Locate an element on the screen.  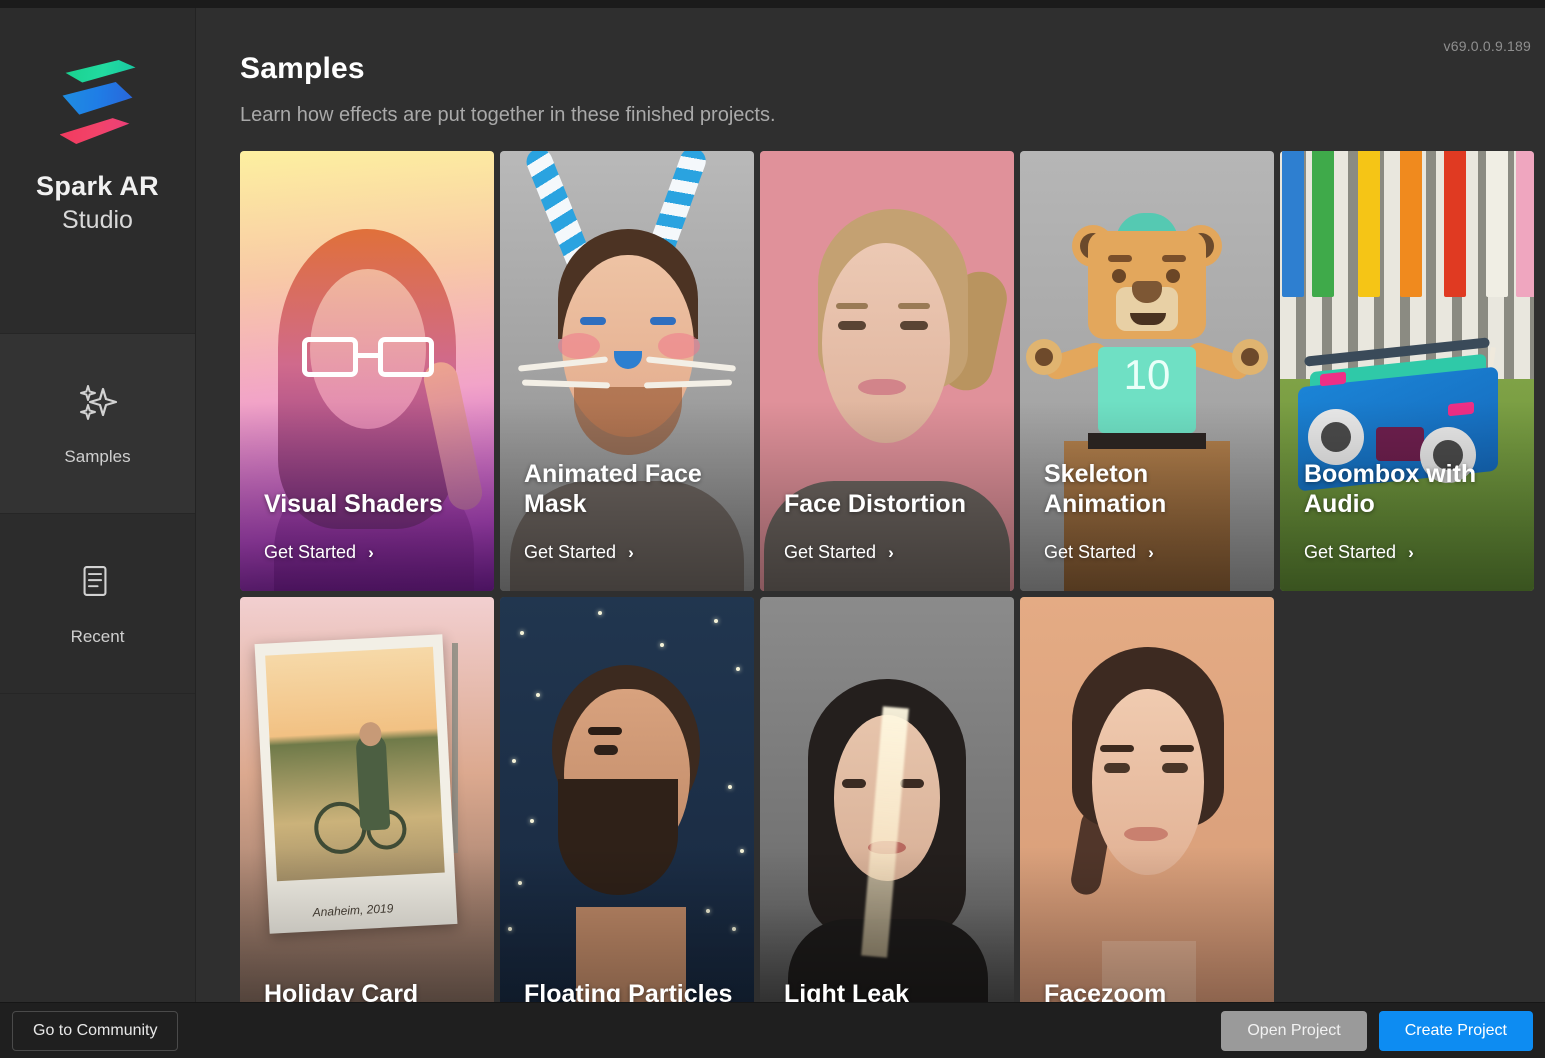
sidebar-item-samples: Samples is located at coordinates (97, 423).